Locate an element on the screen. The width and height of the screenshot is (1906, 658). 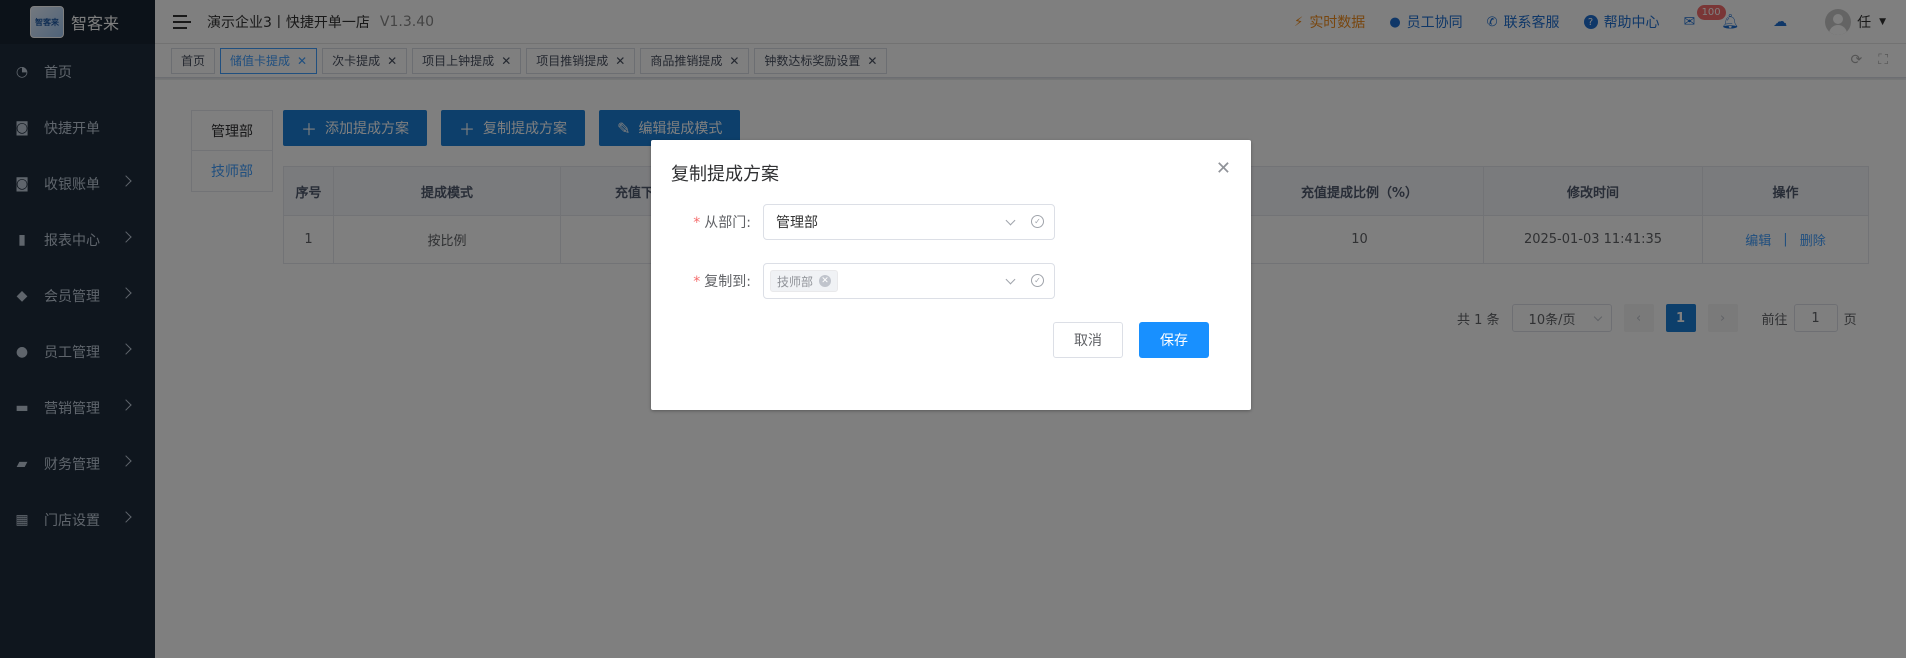
dialog-title: 复制提成方案 is located at coordinates (725, 174).